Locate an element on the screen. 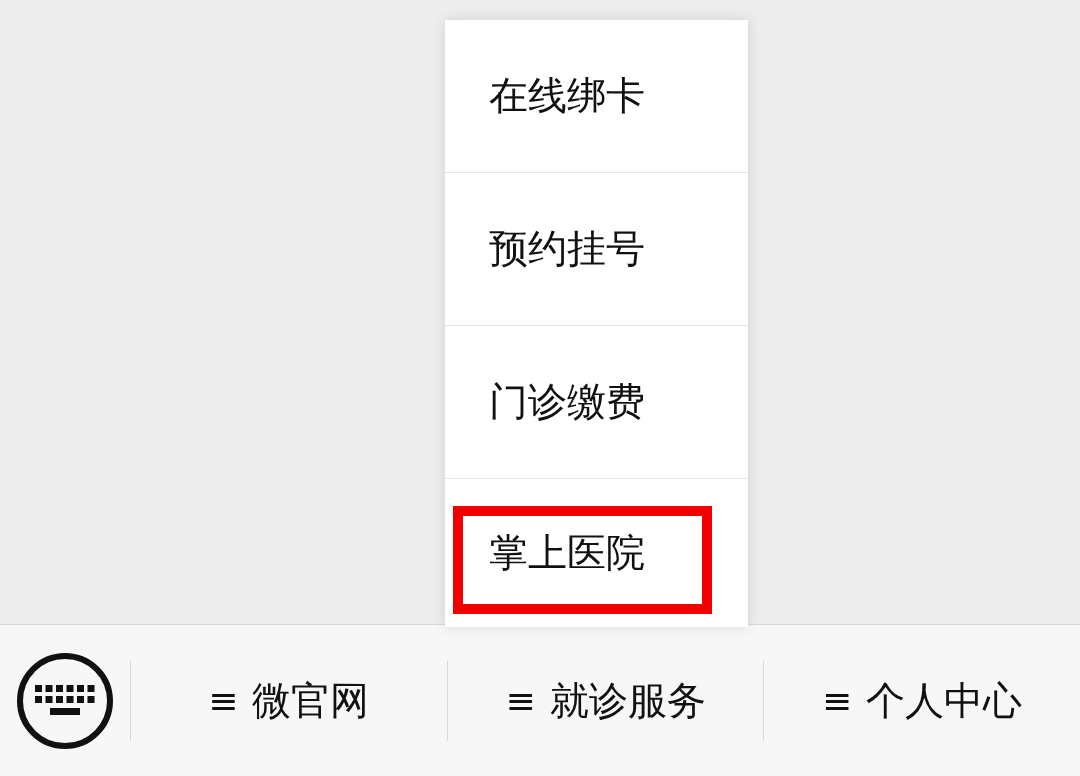  menu-button: ≡ 个人中心 is located at coordinates (922, 700).